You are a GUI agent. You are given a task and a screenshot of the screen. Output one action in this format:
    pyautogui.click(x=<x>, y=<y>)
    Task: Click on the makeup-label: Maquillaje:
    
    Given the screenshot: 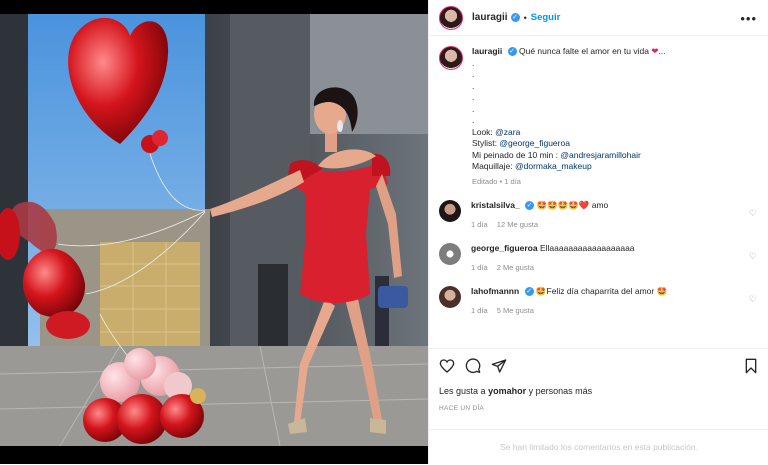 What is the action you would take?
    pyautogui.click(x=492, y=166)
    